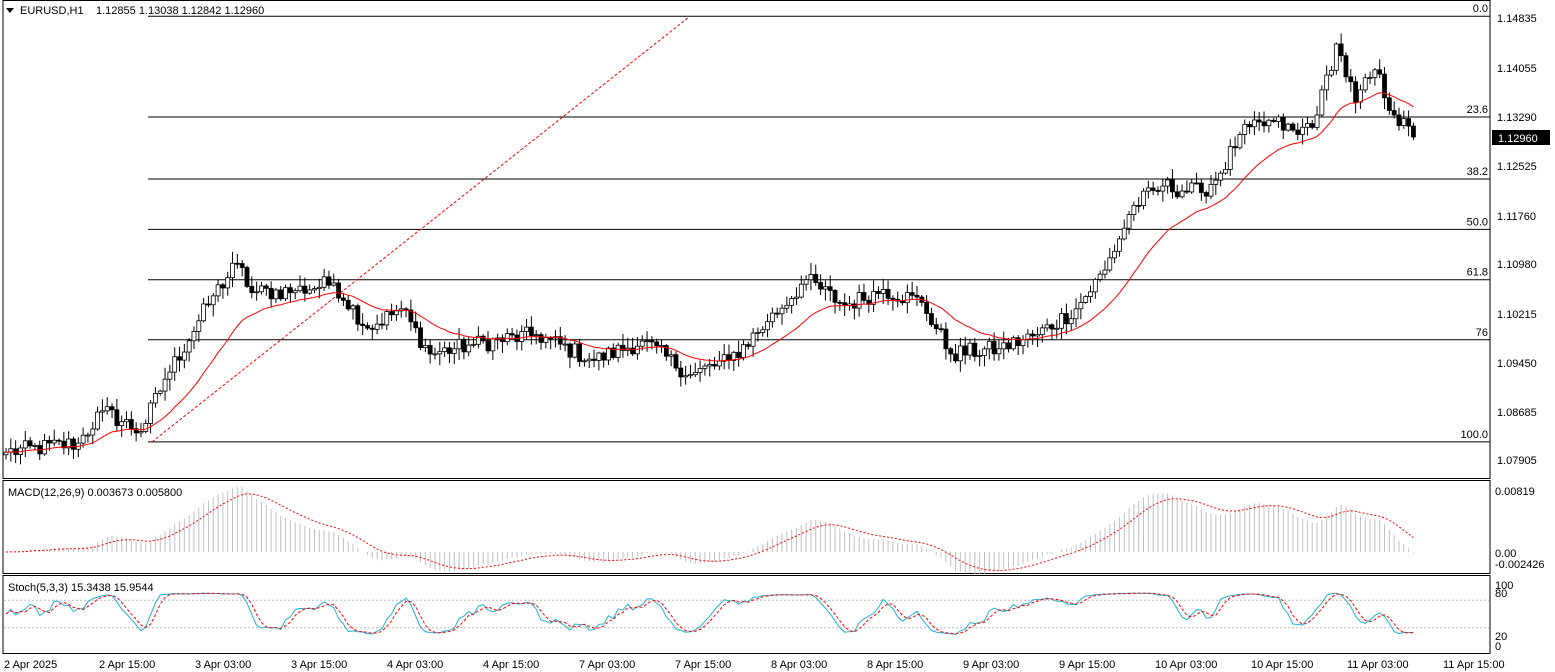 This screenshot has width=1555, height=672. I want to click on fib-level-label: 100.0, so click(1474, 435).